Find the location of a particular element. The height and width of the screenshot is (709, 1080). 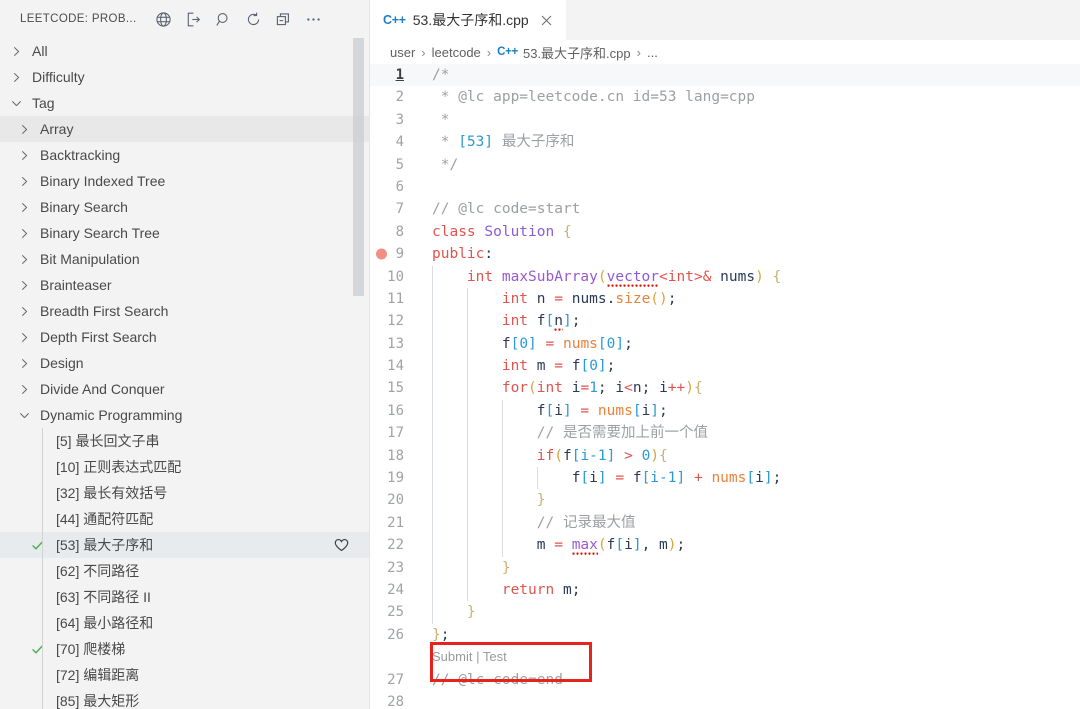

line-number: 21 is located at coordinates (393, 523).